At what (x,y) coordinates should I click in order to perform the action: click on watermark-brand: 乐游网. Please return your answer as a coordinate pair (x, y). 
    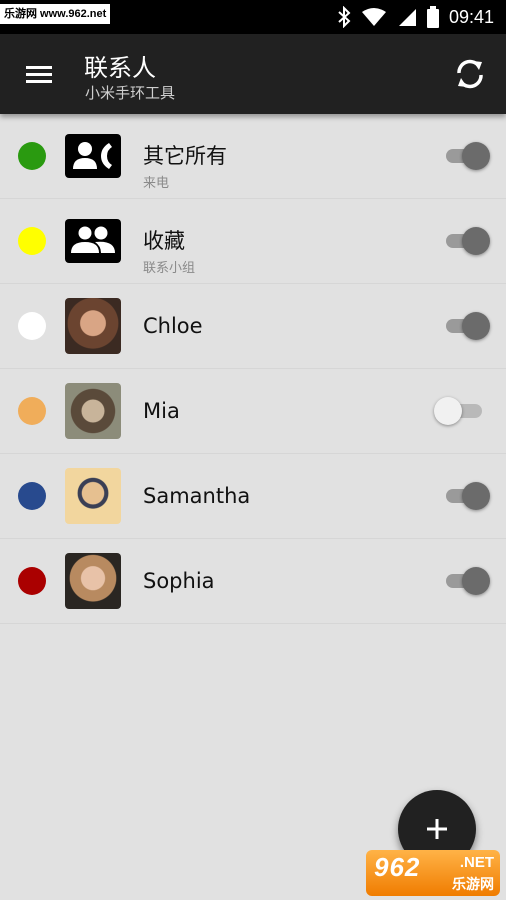
    Looking at the image, I should click on (473, 885).